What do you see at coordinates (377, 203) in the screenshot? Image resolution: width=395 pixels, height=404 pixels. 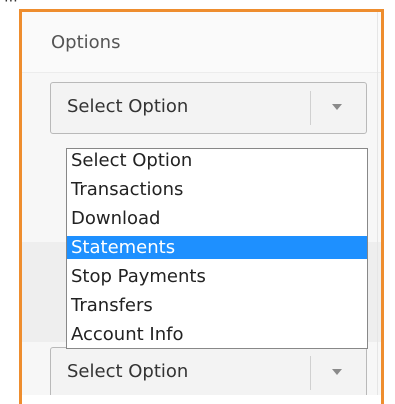 I see `panel-right-divider` at bounding box center [377, 203].